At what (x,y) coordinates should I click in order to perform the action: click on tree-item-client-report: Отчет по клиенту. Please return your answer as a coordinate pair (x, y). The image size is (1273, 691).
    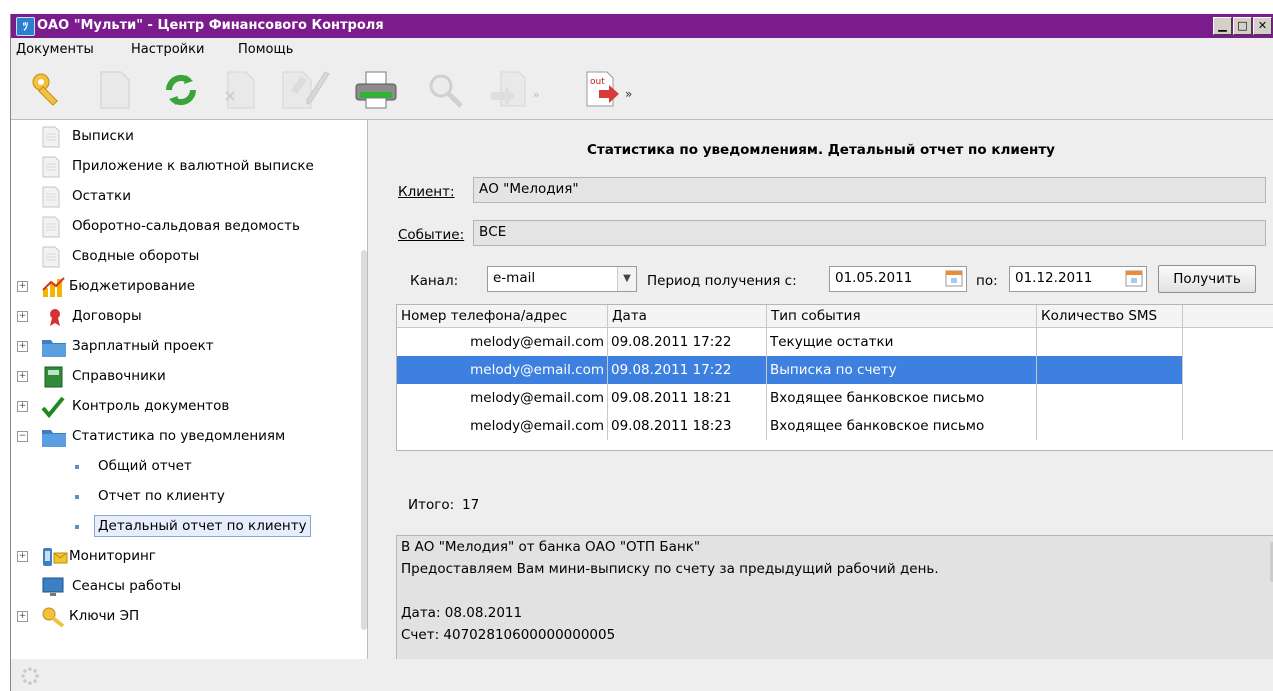
    Looking at the image, I should click on (189, 496).